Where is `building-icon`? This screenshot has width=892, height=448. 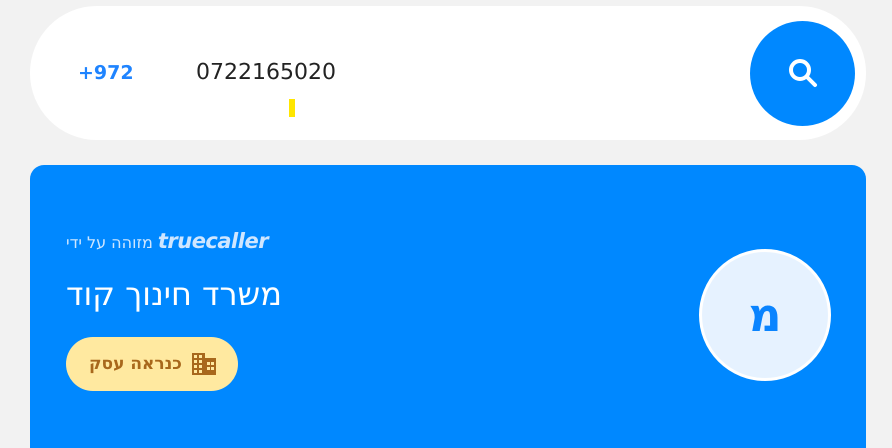 building-icon is located at coordinates (204, 364).